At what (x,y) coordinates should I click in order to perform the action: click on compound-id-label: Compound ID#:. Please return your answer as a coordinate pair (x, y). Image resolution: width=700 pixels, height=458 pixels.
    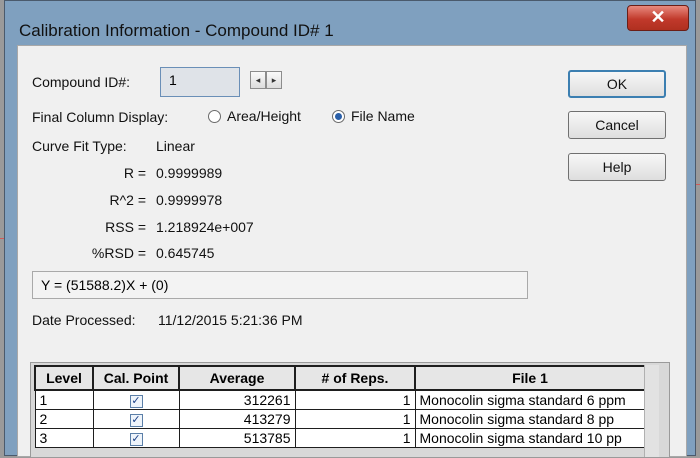
    Looking at the image, I should click on (81, 82).